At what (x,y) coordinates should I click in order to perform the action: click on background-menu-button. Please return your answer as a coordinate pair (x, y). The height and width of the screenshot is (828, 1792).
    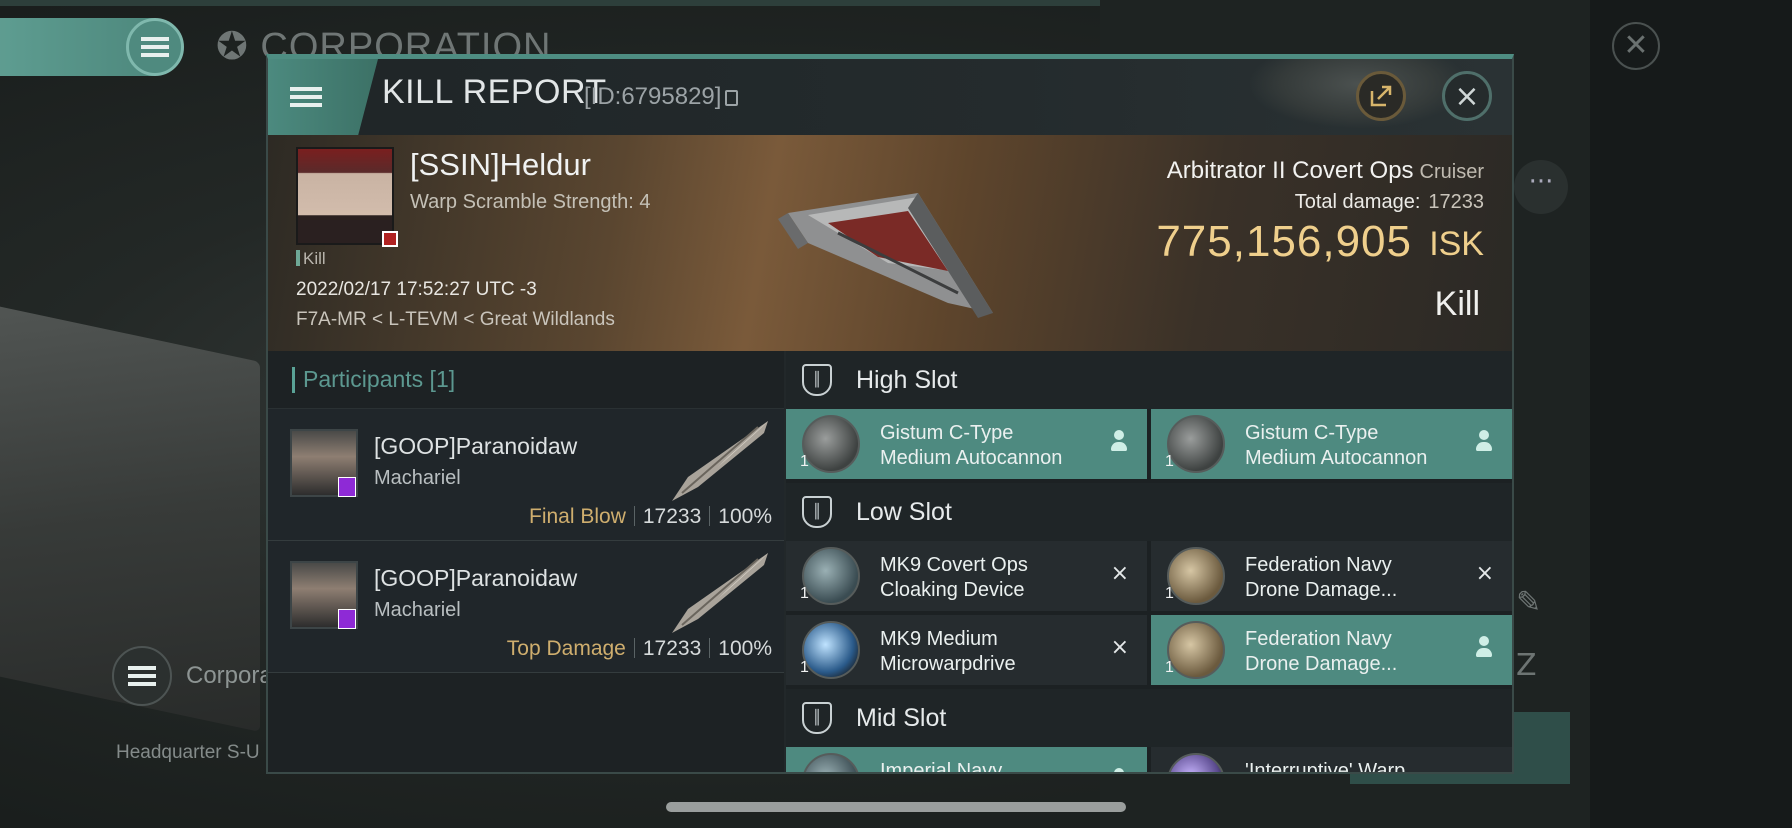
    Looking at the image, I should click on (155, 47).